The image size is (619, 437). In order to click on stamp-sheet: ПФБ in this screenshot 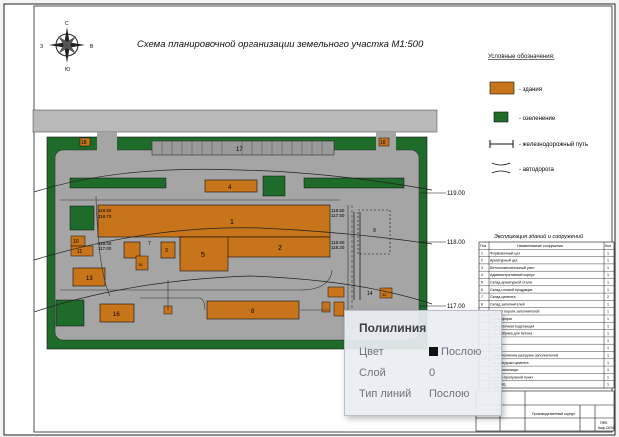, I will do `click(604, 423)`.